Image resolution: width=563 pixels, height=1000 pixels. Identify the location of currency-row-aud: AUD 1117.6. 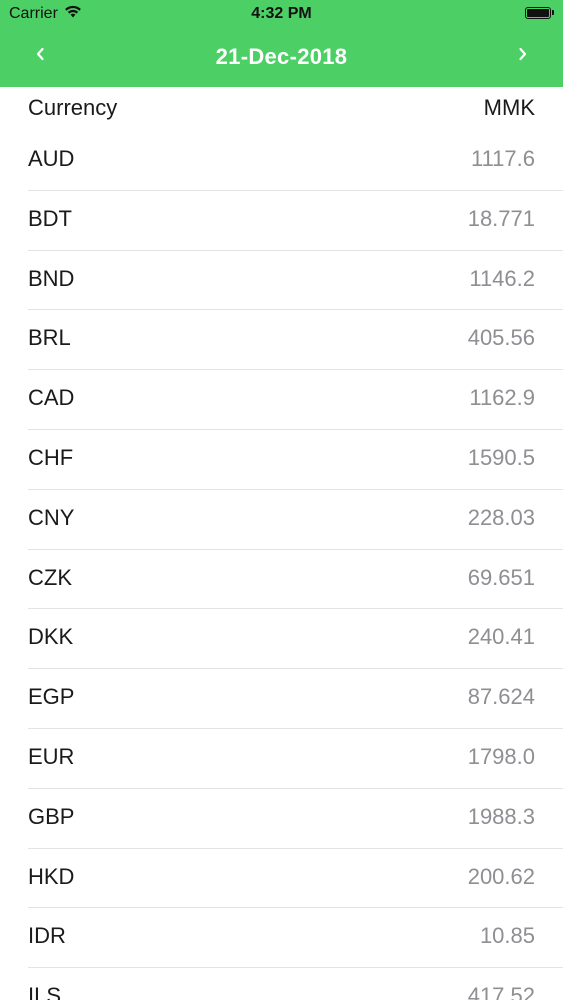
(295, 161).